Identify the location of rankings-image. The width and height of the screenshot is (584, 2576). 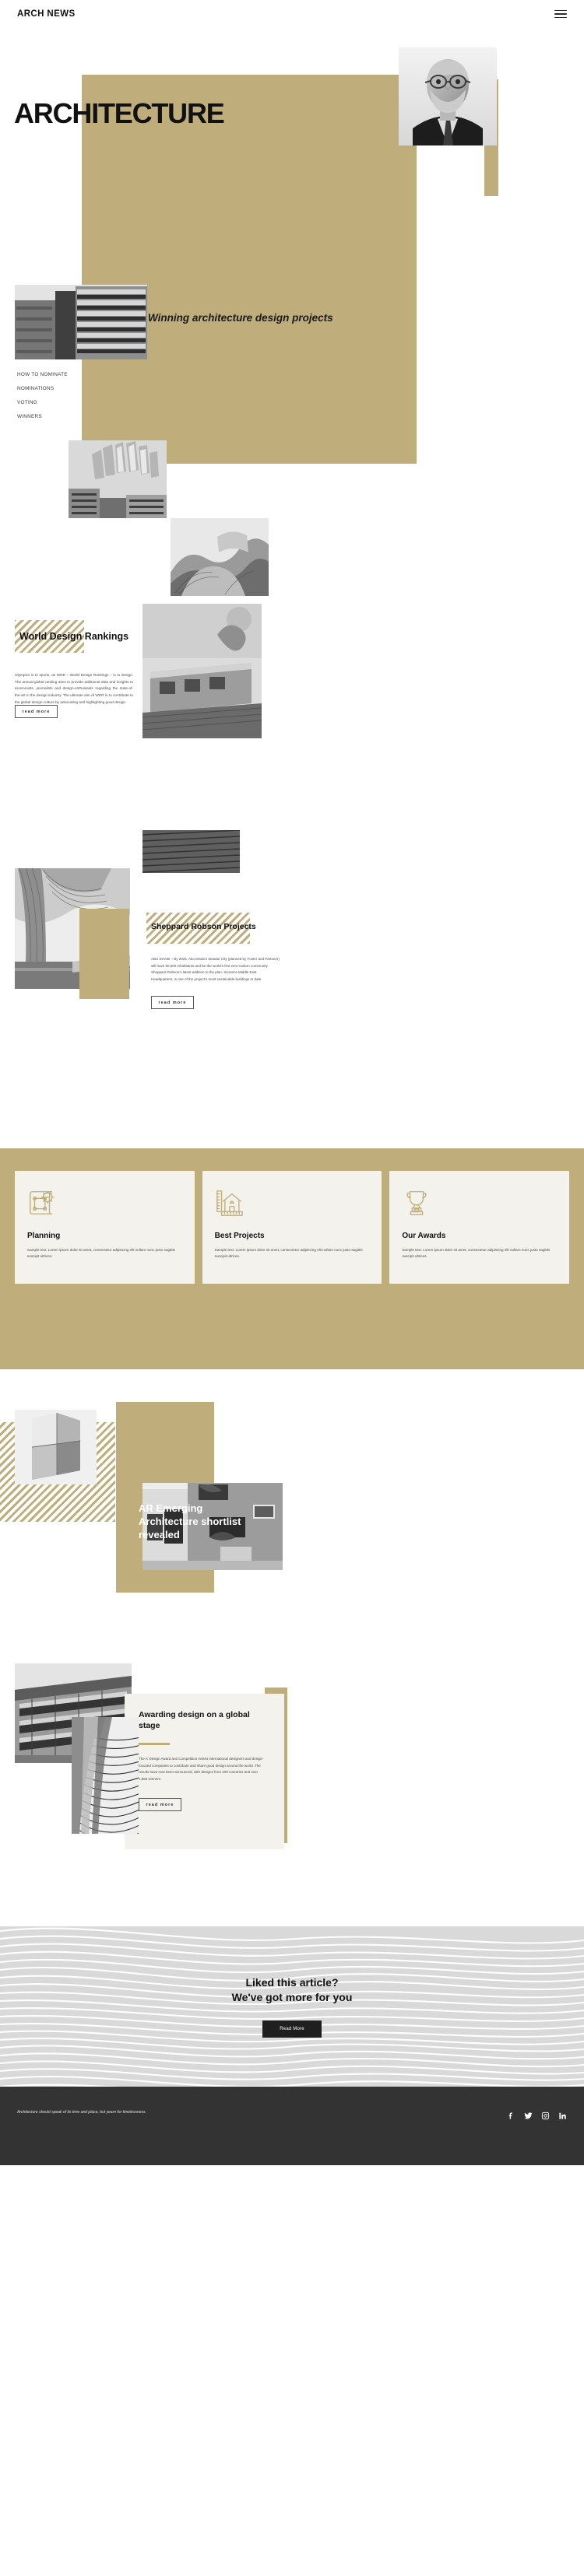
(202, 671).